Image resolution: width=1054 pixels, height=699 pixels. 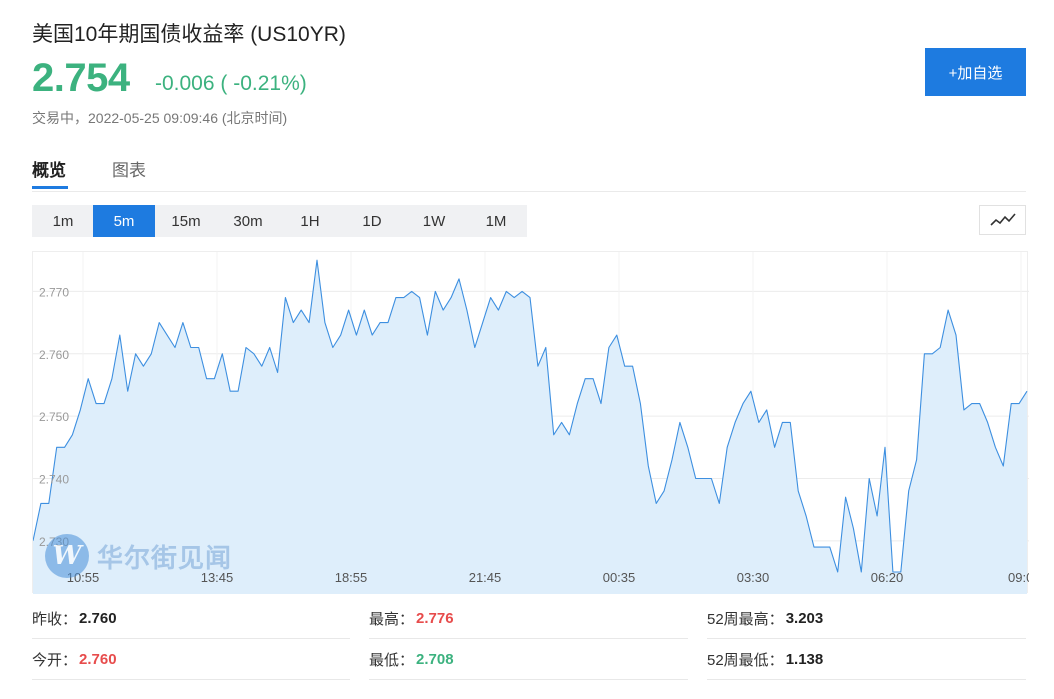 What do you see at coordinates (435, 618) in the screenshot?
I see `stat-value: 2.776` at bounding box center [435, 618].